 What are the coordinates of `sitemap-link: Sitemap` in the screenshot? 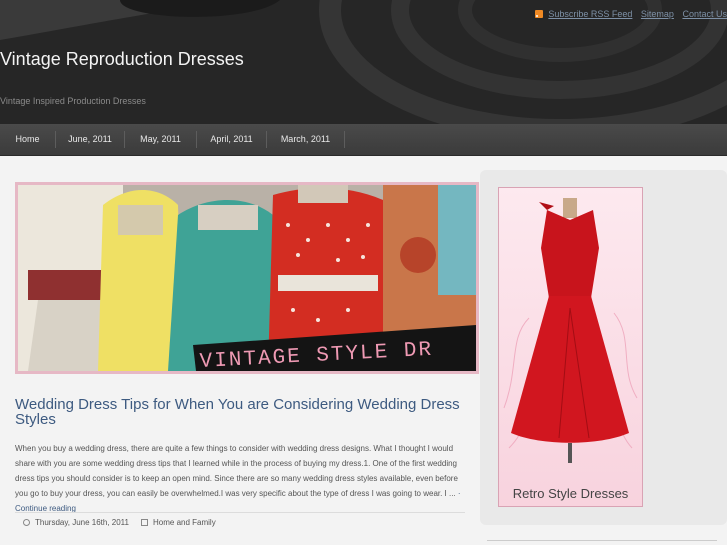 It's located at (657, 14).